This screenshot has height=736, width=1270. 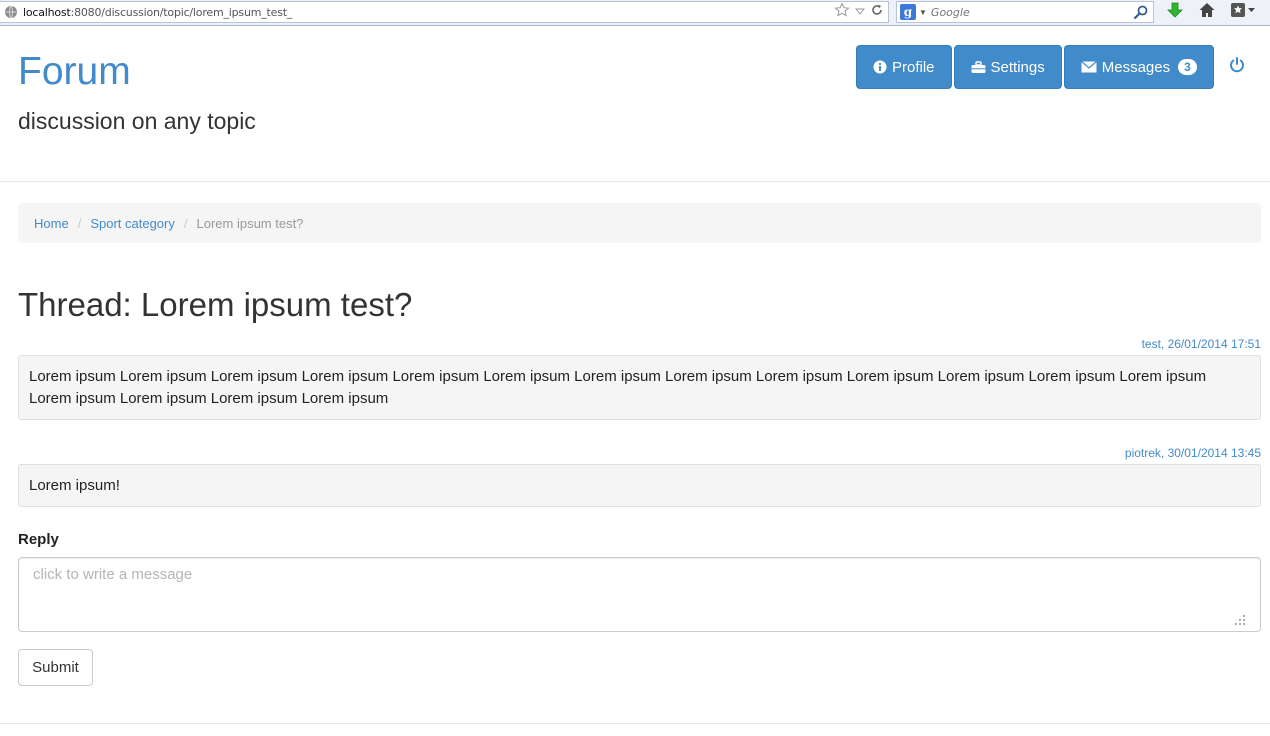 I want to click on browser-search-input, so click(x=1028, y=12).